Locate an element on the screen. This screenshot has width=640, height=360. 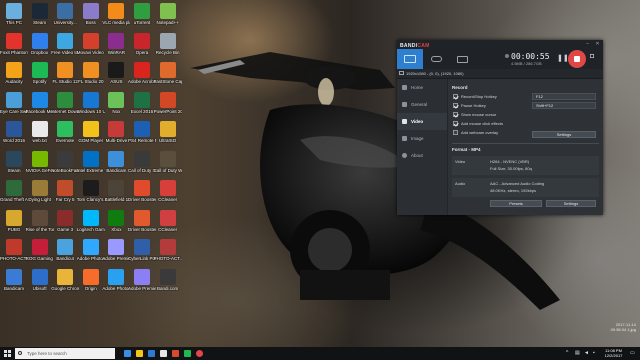
screenshot-camera-button: ◘ is located at coordinates (594, 56).